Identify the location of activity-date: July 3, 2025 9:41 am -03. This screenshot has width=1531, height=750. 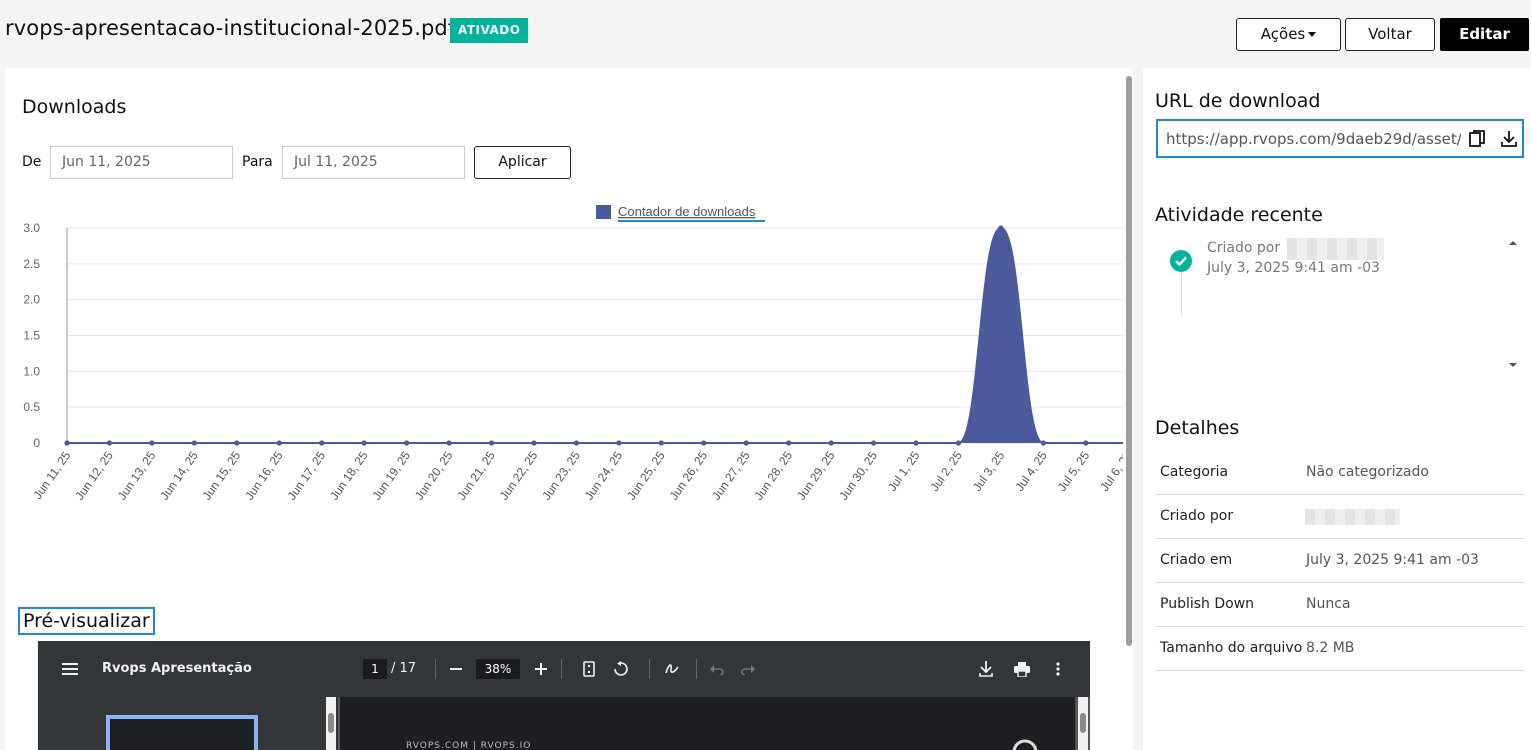
(1293, 268).